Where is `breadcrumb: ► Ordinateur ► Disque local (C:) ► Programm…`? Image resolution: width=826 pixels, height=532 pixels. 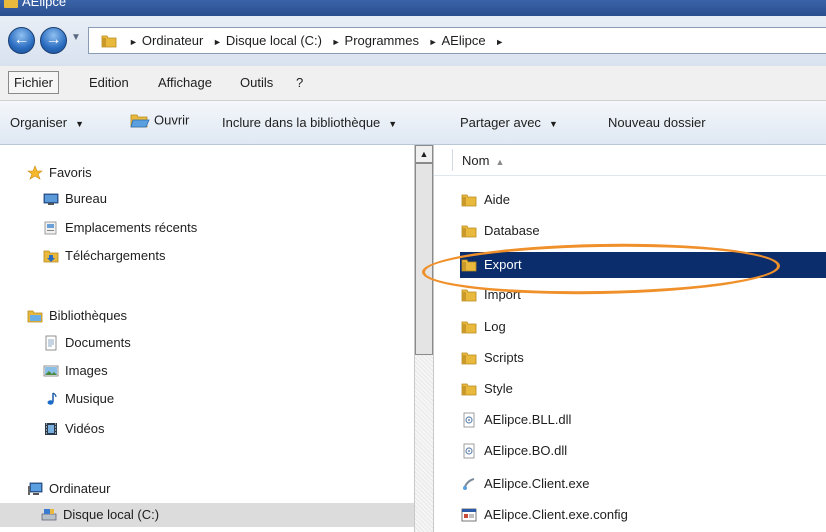 breadcrumb: ► Ordinateur ► Disque local (C:) ► Programm… is located at coordinates (321, 40).